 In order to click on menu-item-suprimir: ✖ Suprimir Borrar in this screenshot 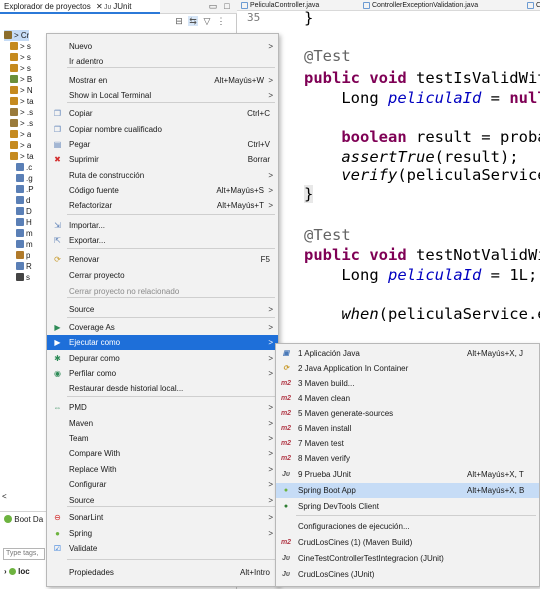, I will do `click(162, 159)`.